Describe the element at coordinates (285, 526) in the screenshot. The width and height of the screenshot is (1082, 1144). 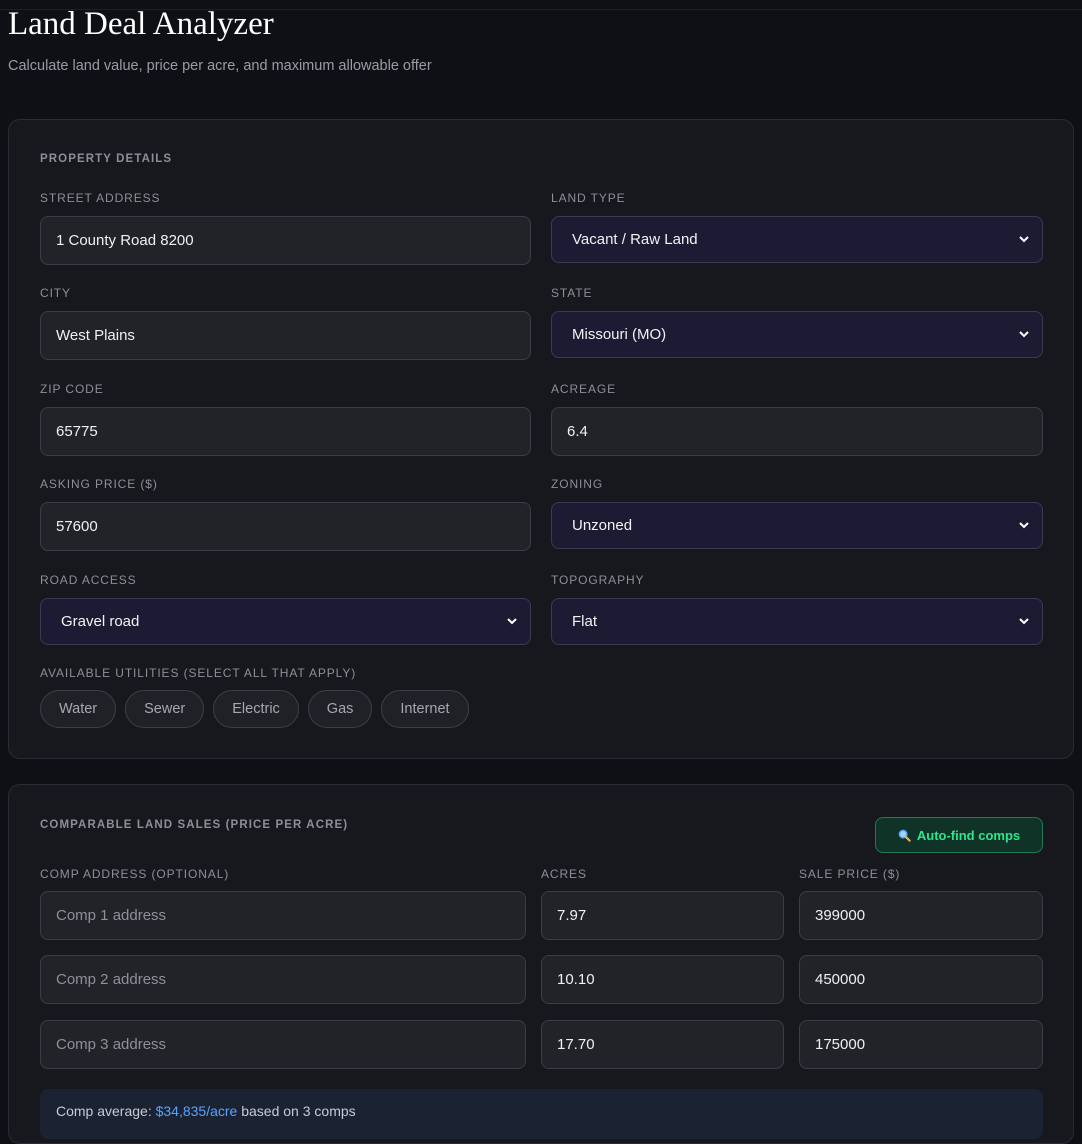
I see `asking-price-input` at that location.